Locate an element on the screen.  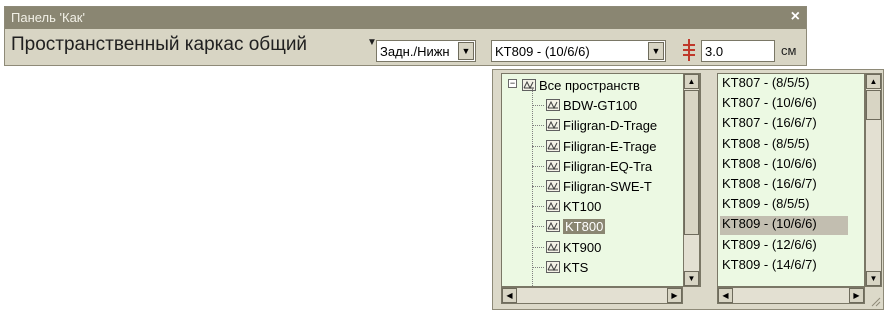
tree-item-label: KTS is located at coordinates (576, 267).